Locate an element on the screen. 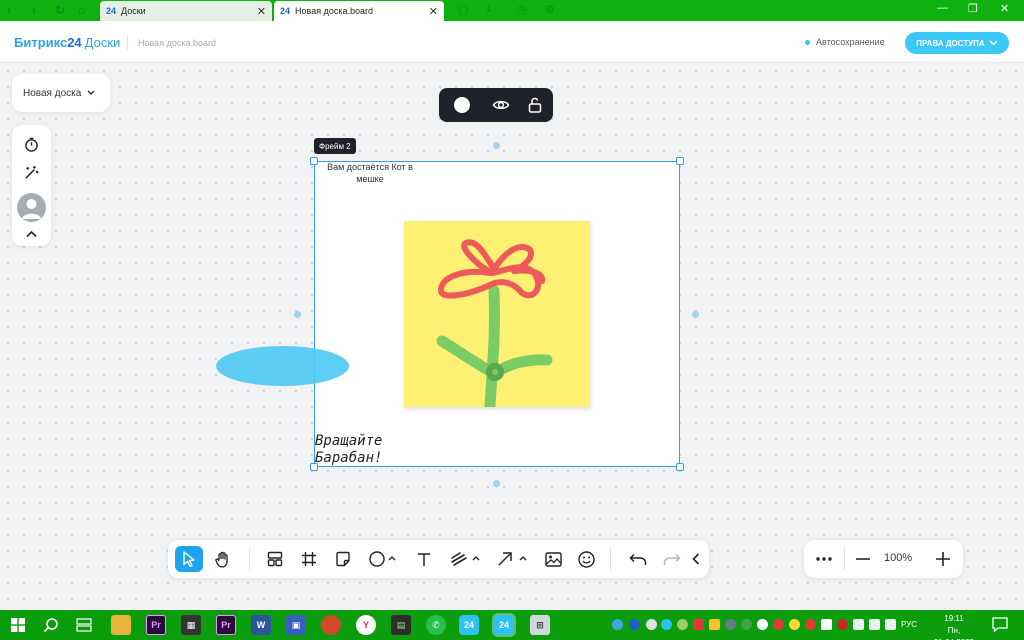 This screenshot has width=1024, height=640. color-circle-icon is located at coordinates (462, 105).